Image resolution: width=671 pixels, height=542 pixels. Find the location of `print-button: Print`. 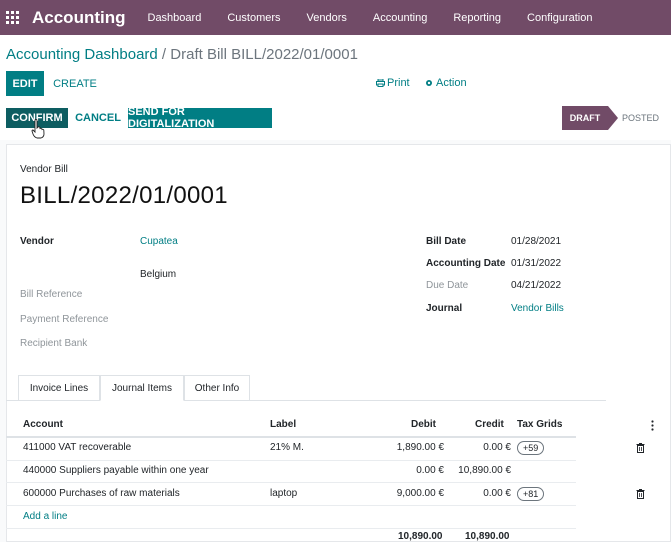

print-button: Print is located at coordinates (393, 83).